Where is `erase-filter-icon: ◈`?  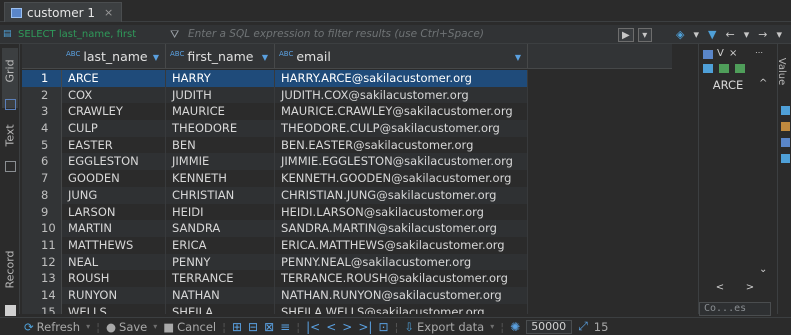
erase-filter-icon: ◈ is located at coordinates (680, 34).